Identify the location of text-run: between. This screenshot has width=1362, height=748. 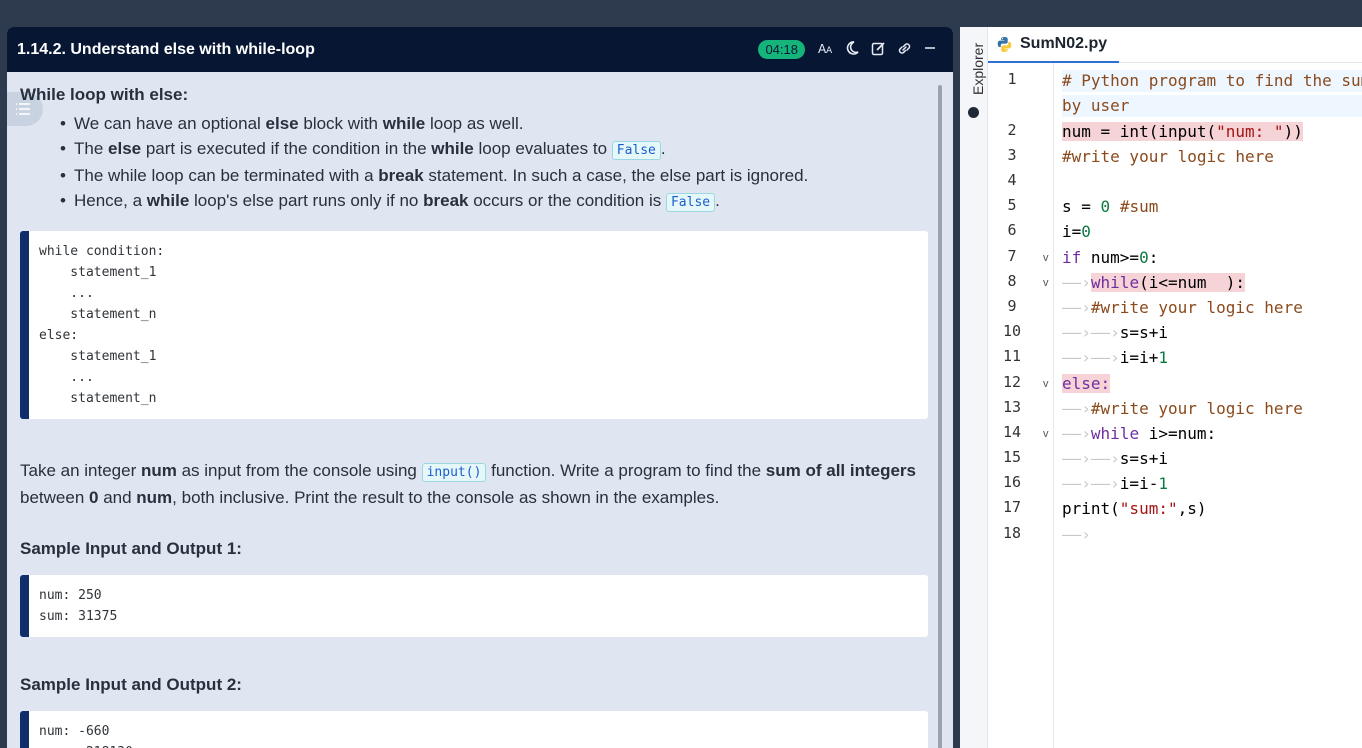
(54, 497).